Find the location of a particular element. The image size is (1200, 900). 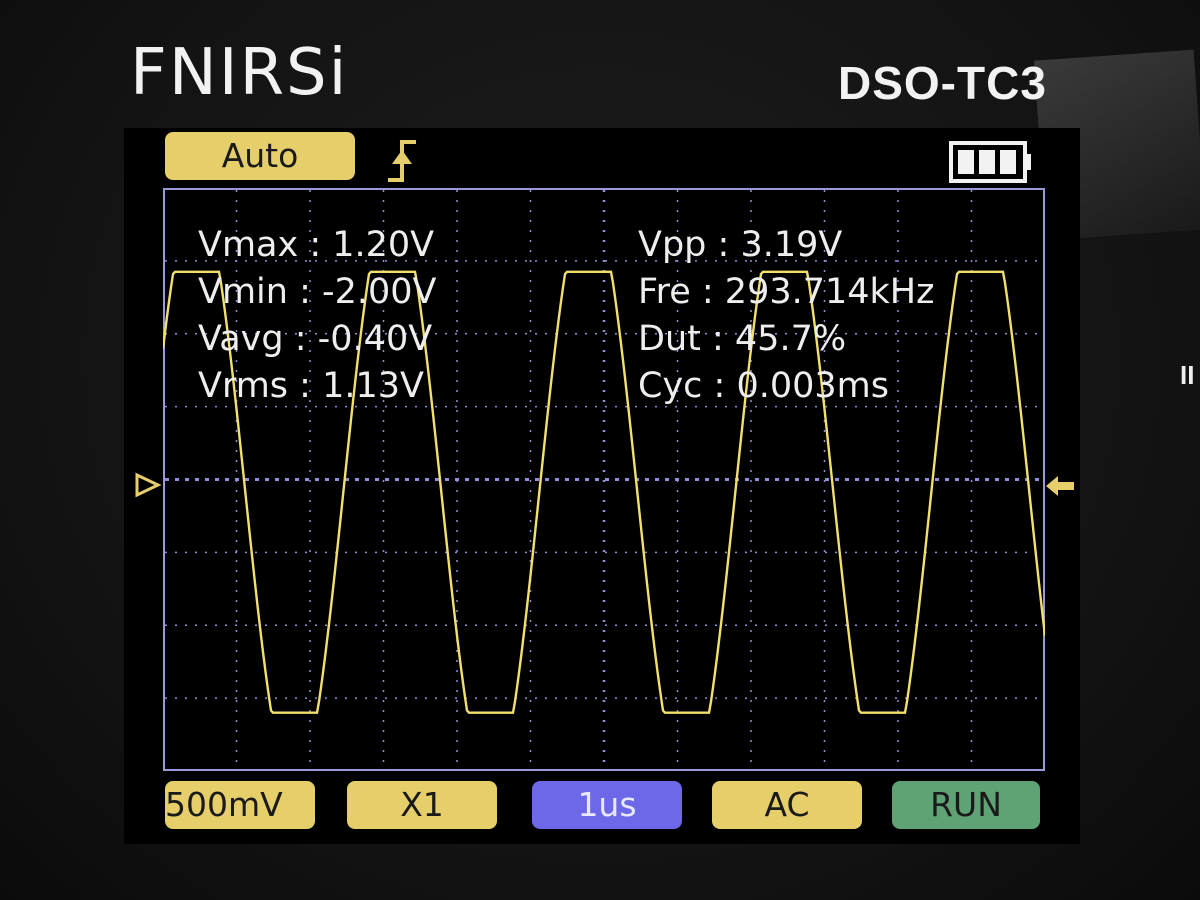

vpp-readout: Vpp : 3.19V is located at coordinates (740, 245).